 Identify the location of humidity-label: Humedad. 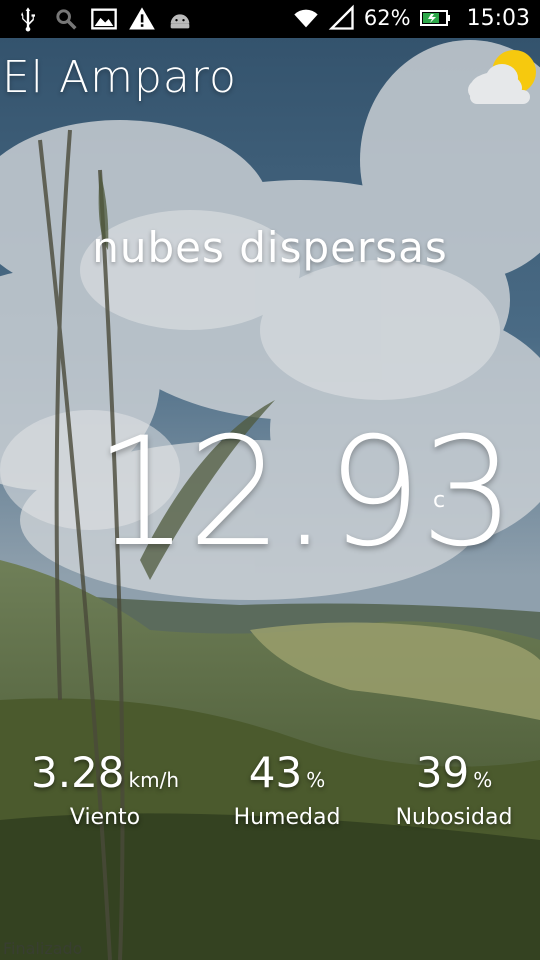
(287, 817).